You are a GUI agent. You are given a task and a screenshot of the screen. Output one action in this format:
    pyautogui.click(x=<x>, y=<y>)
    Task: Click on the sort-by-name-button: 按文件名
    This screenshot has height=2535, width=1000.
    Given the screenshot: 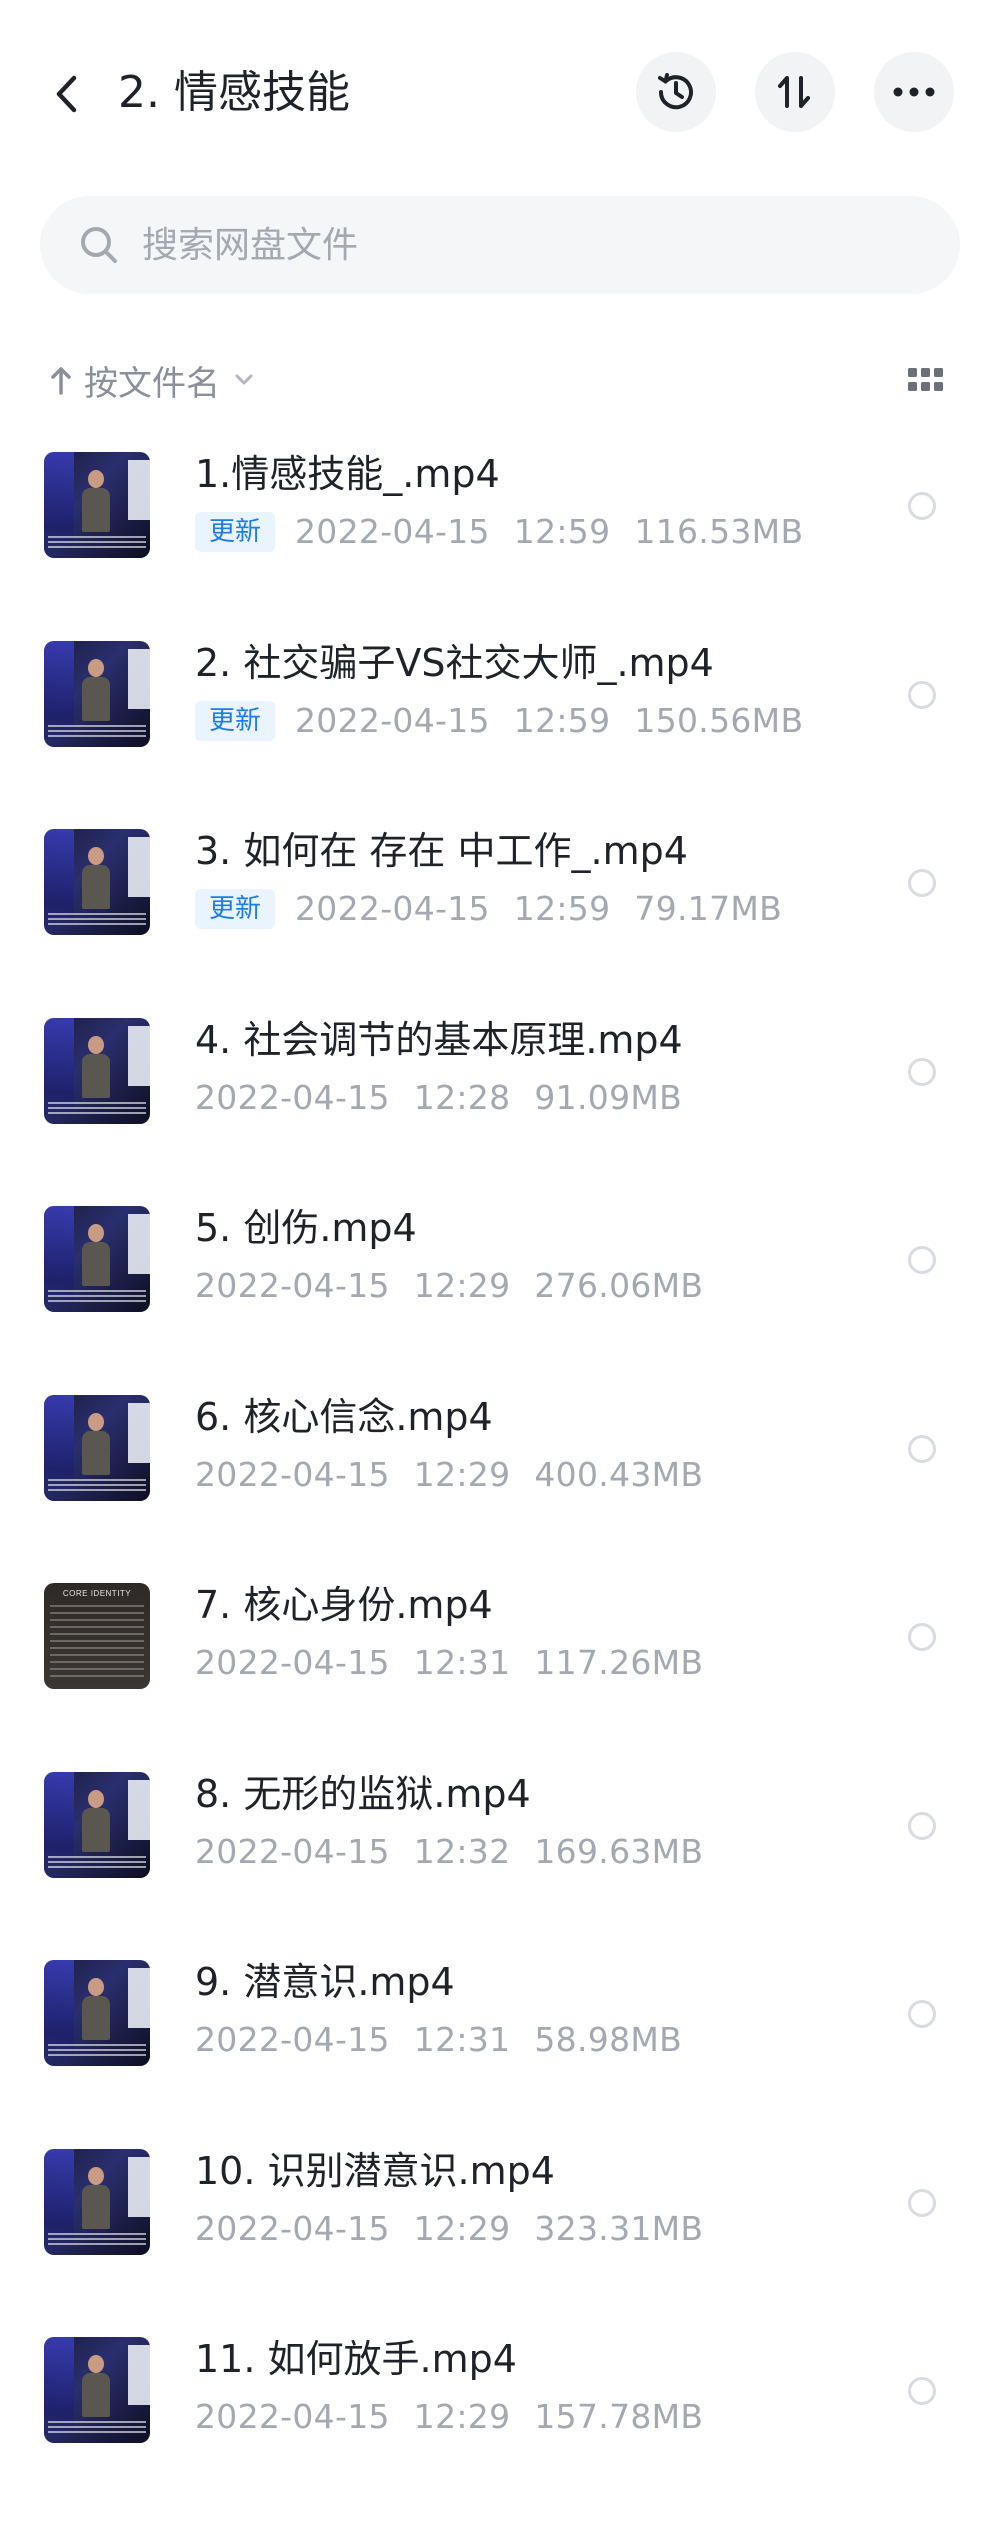 What is the action you would take?
    pyautogui.click(x=152, y=380)
    